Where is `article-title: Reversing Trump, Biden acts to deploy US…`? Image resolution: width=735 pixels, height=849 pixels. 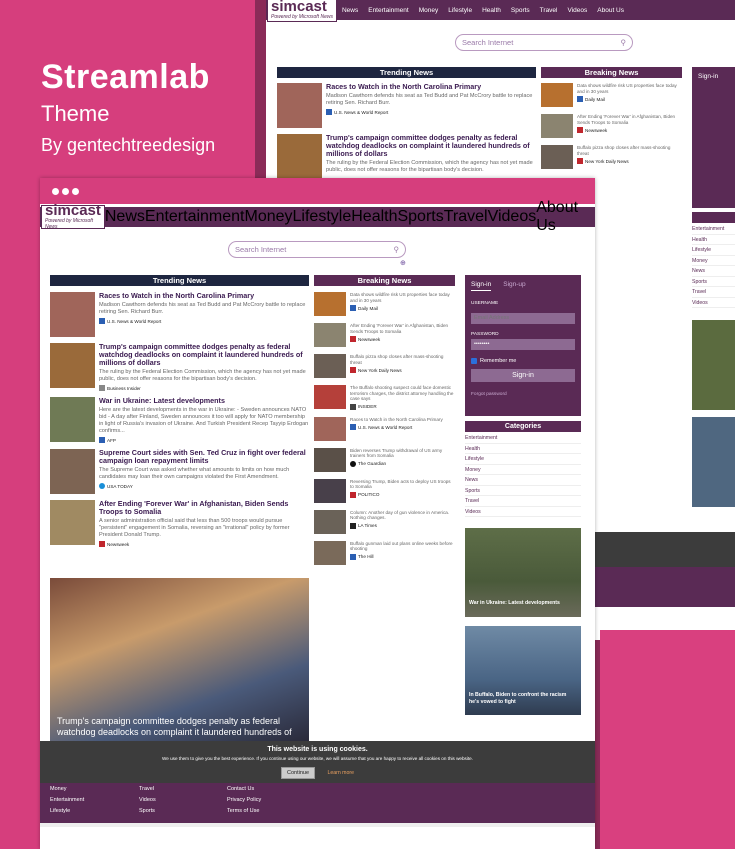 article-title: Reversing Trump, Biden acts to deploy US… is located at coordinates (402, 484).